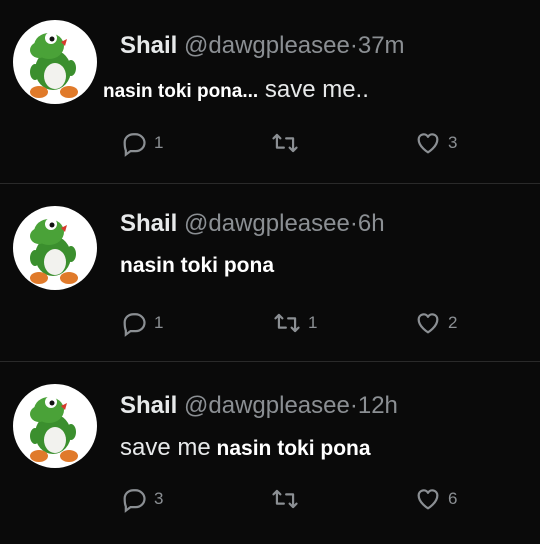 The height and width of the screenshot is (544, 540). Describe the element at coordinates (453, 498) in the screenshot. I see `like-count: 6` at that location.